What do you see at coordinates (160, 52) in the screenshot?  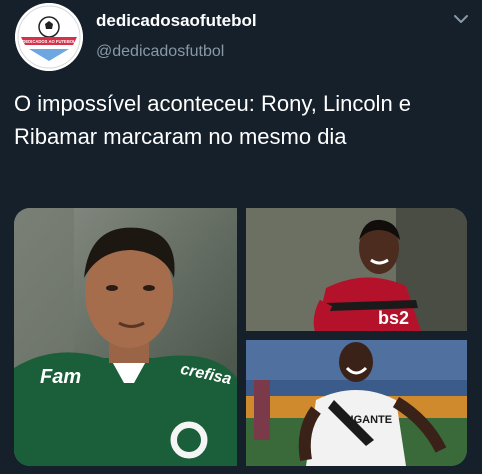 I see `author-handle: @dedicadosfutbol` at bounding box center [160, 52].